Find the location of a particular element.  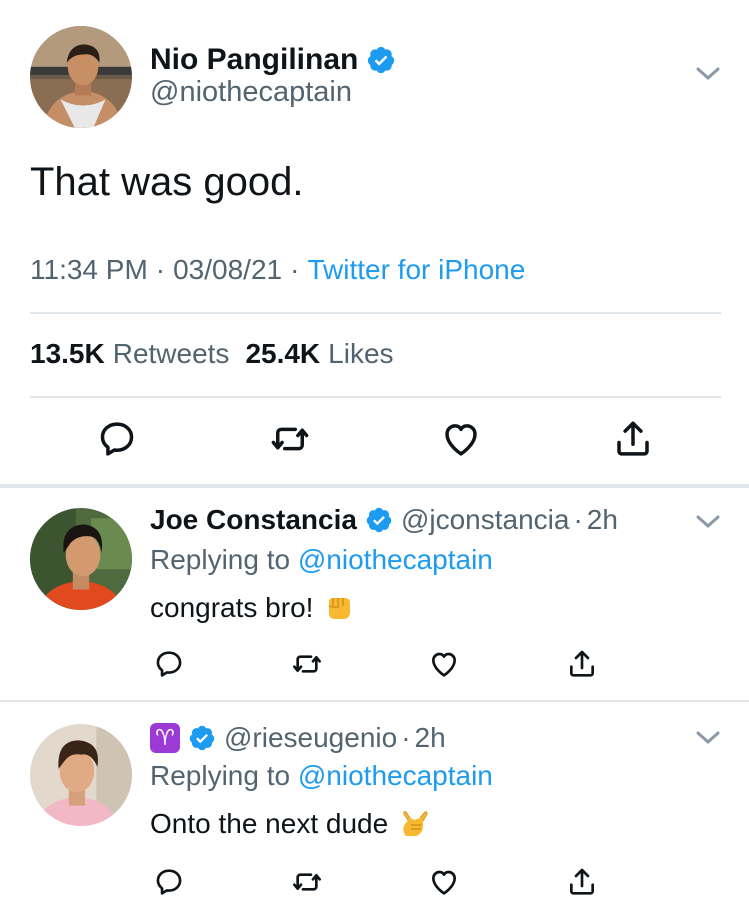

reply-text-row: Onto the next dude is located at coordinates (290, 824).